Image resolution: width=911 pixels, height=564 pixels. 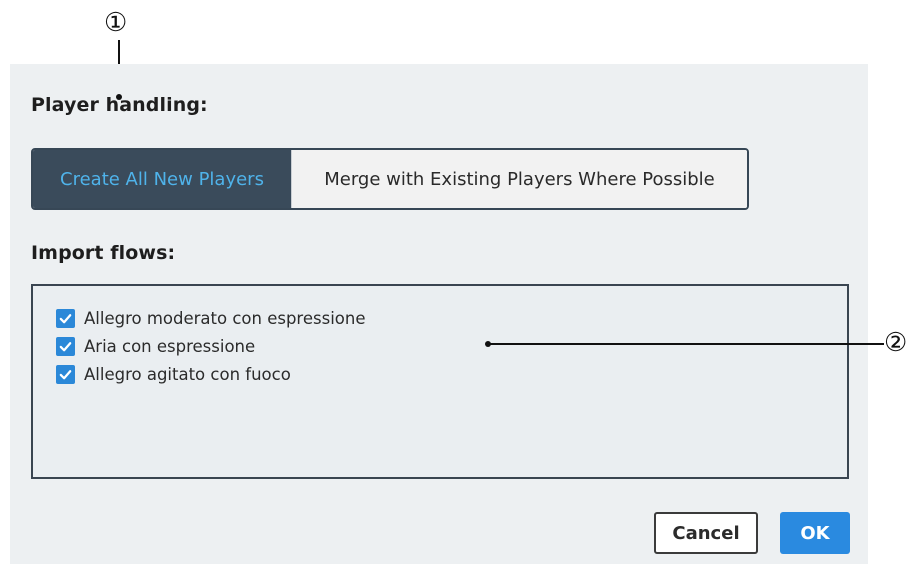 What do you see at coordinates (162, 179) in the screenshot?
I see `create-all-new-players-option: Create All New Players` at bounding box center [162, 179].